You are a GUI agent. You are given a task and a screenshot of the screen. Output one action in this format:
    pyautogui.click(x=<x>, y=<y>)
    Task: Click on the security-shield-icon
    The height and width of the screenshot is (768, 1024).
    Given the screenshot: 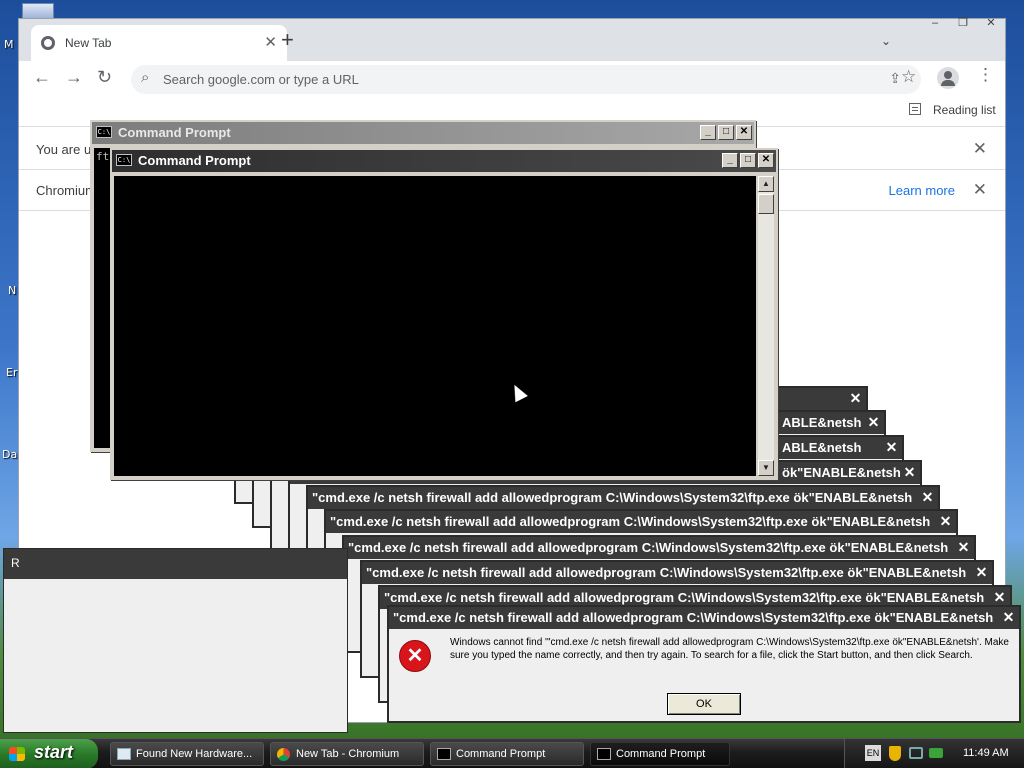 What is the action you would take?
    pyautogui.click(x=895, y=753)
    